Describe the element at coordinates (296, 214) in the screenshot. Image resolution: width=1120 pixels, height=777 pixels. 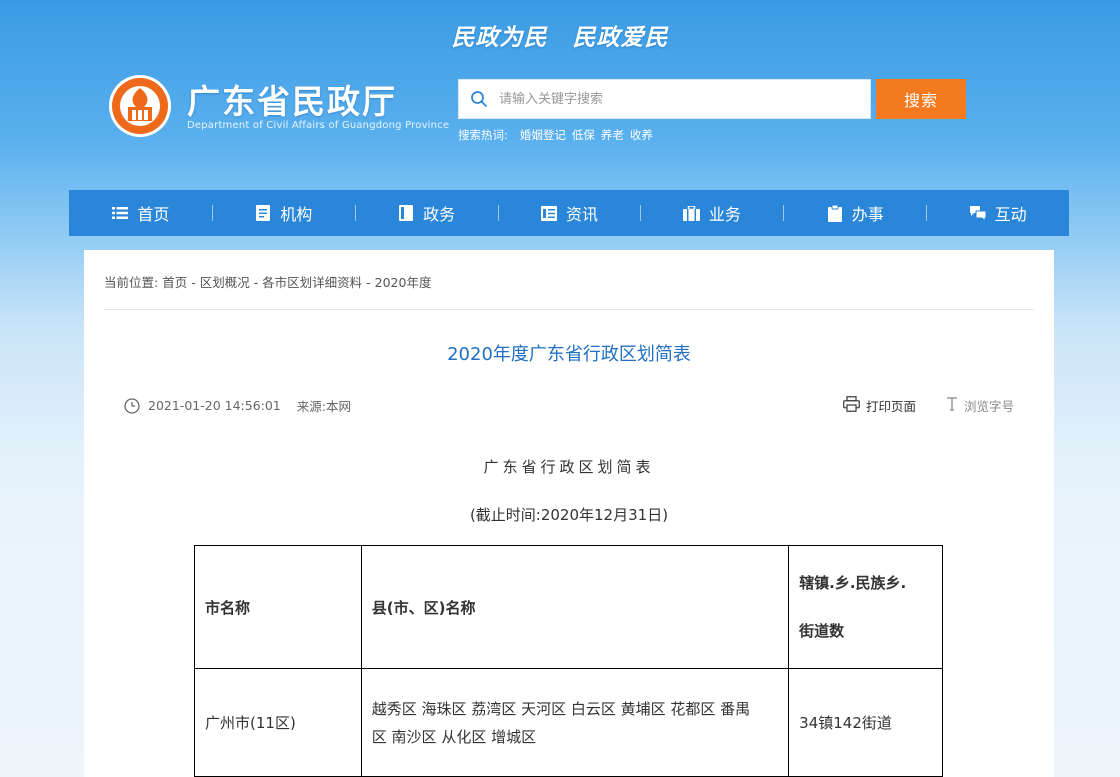
I see `nav-label: 机构` at that location.